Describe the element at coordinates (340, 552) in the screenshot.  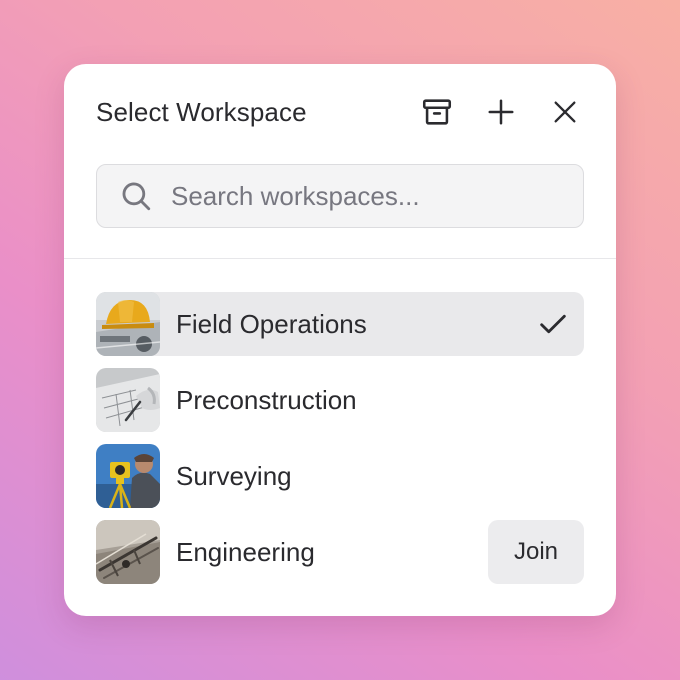
I see `workspace-item-engineering: Engineering Join` at that location.